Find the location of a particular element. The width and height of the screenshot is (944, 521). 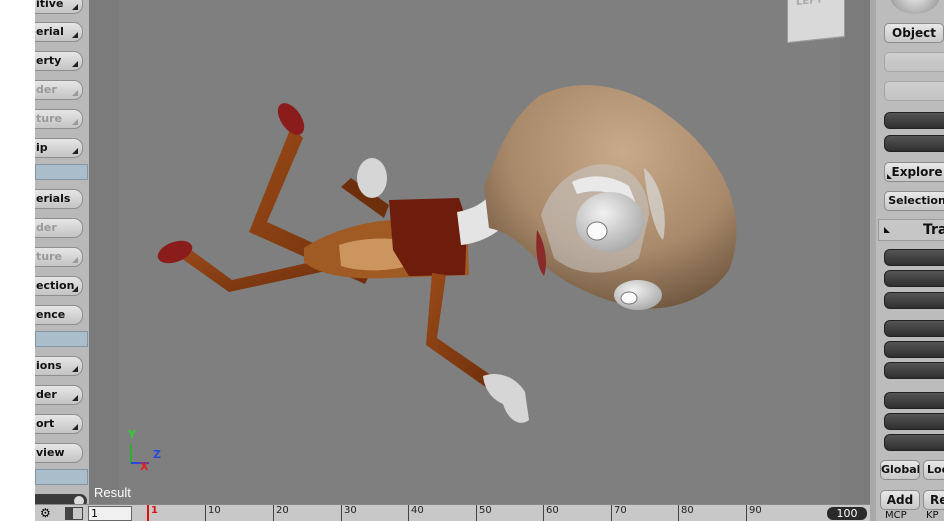

toolbar-button-property: erty is located at coordinates (59, 61).